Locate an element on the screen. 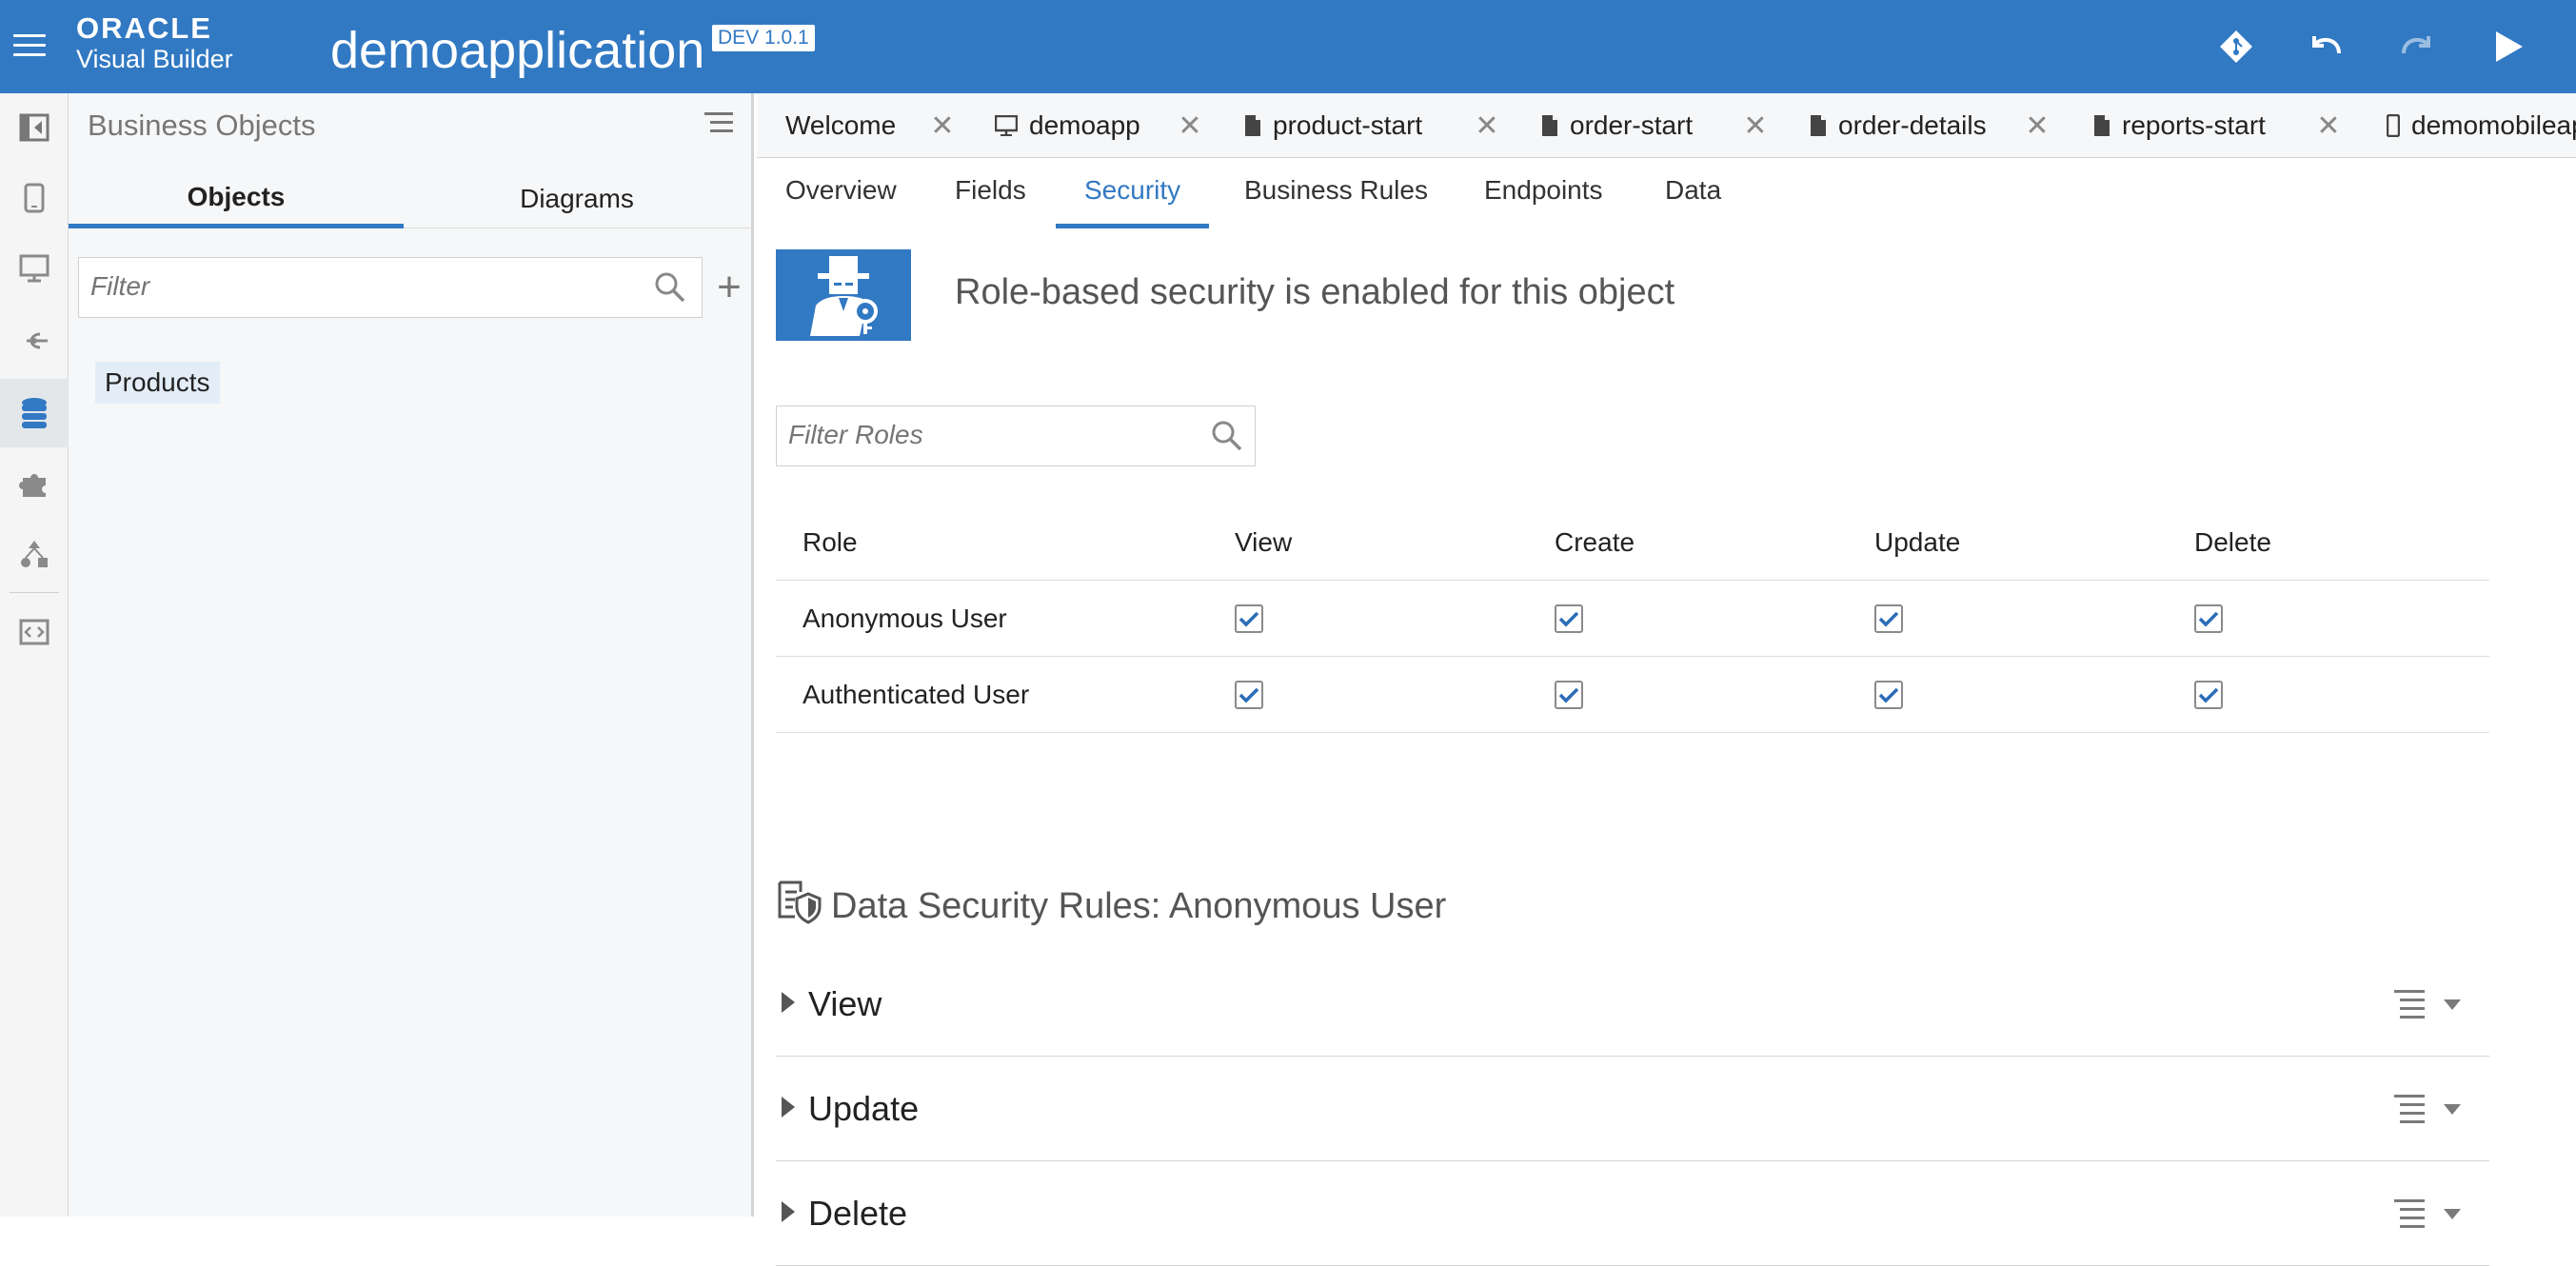 The width and height of the screenshot is (2576, 1266). objects-filter-input is located at coordinates (345, 286).